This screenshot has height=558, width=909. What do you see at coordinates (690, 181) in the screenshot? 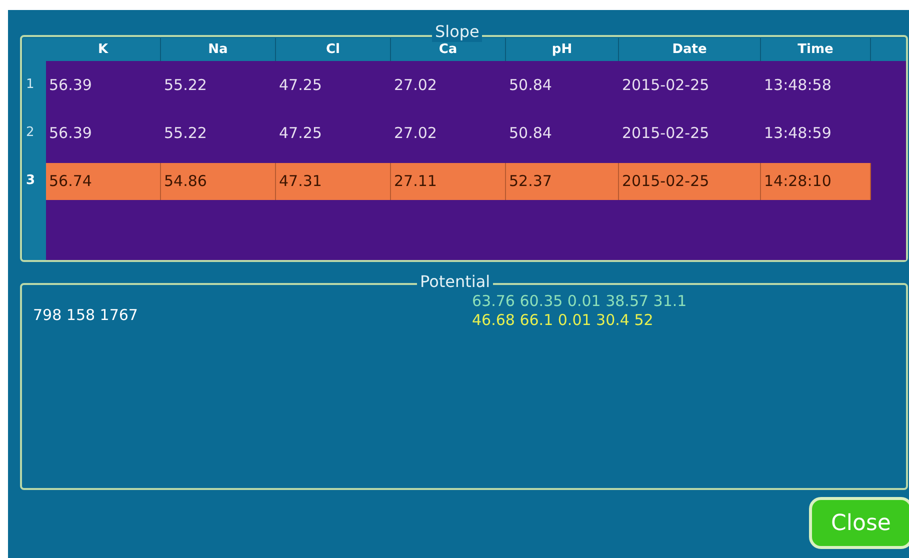
I see `table-cell: 2015-02-25` at bounding box center [690, 181].